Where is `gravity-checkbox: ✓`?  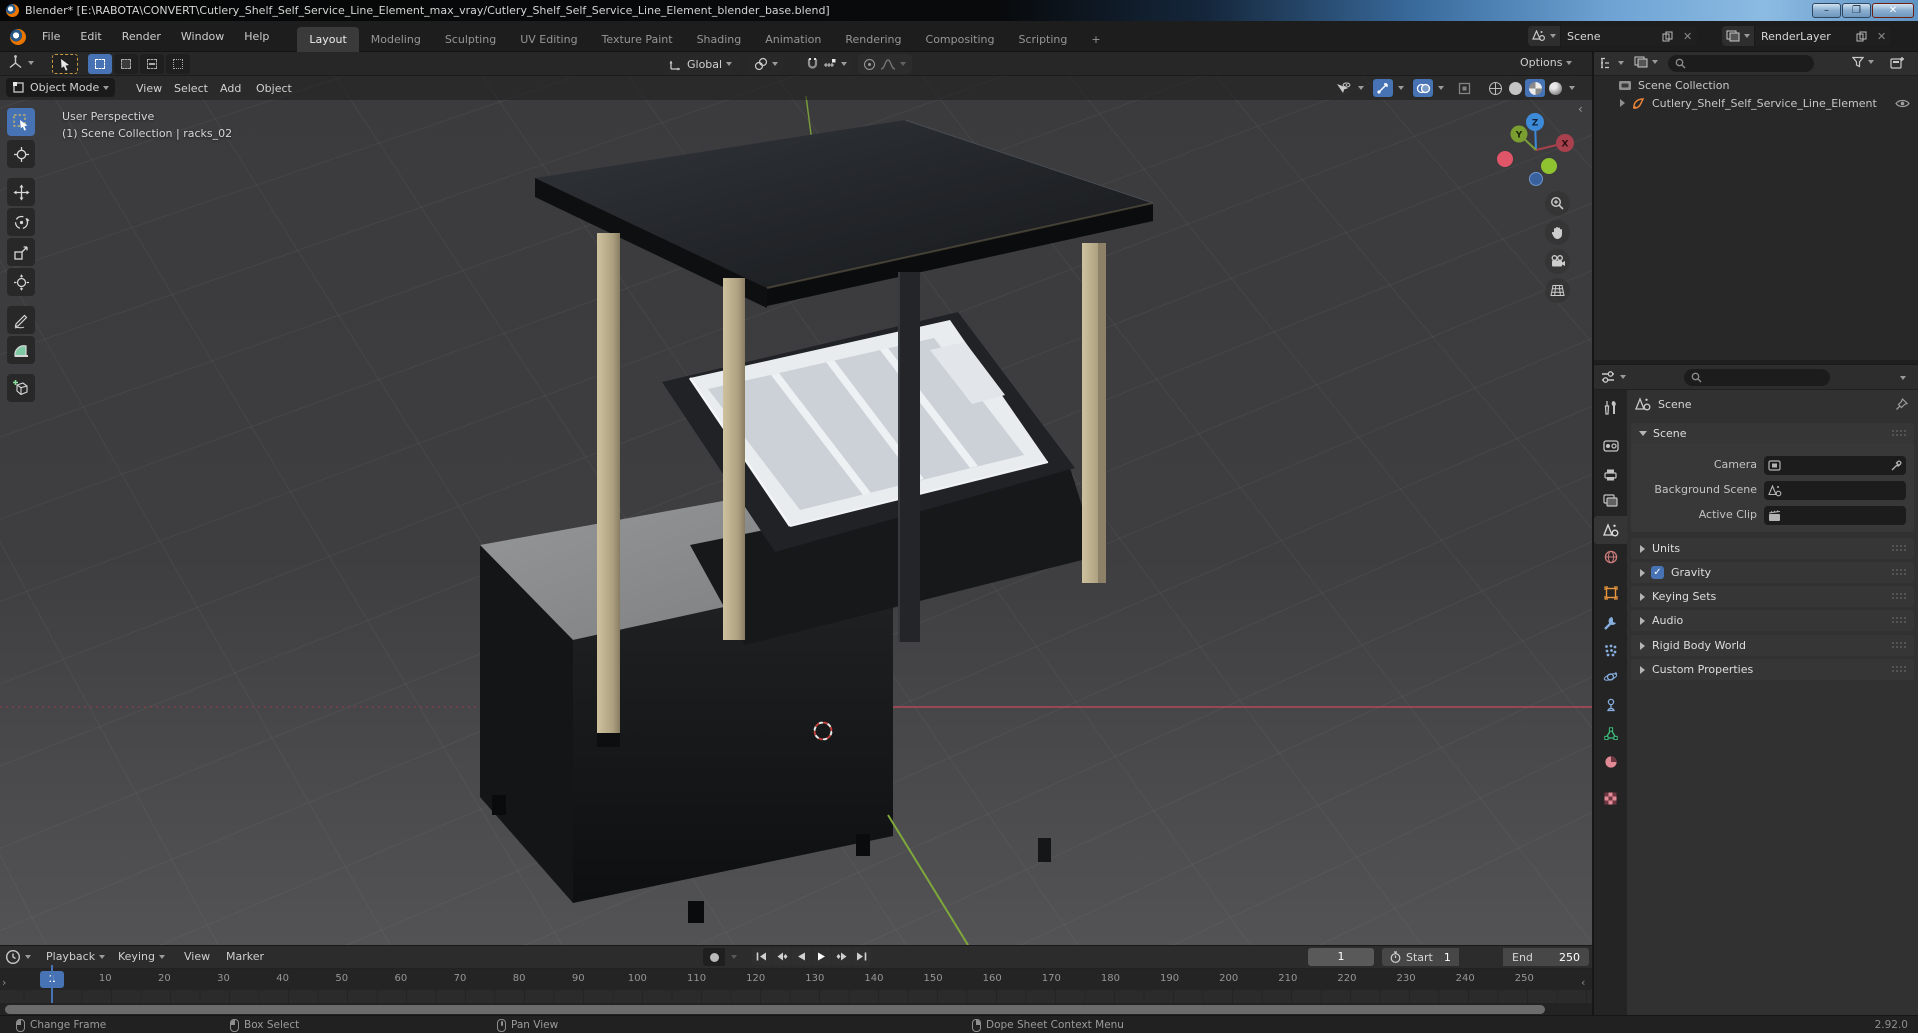
gravity-checkbox: ✓ is located at coordinates (1657, 572).